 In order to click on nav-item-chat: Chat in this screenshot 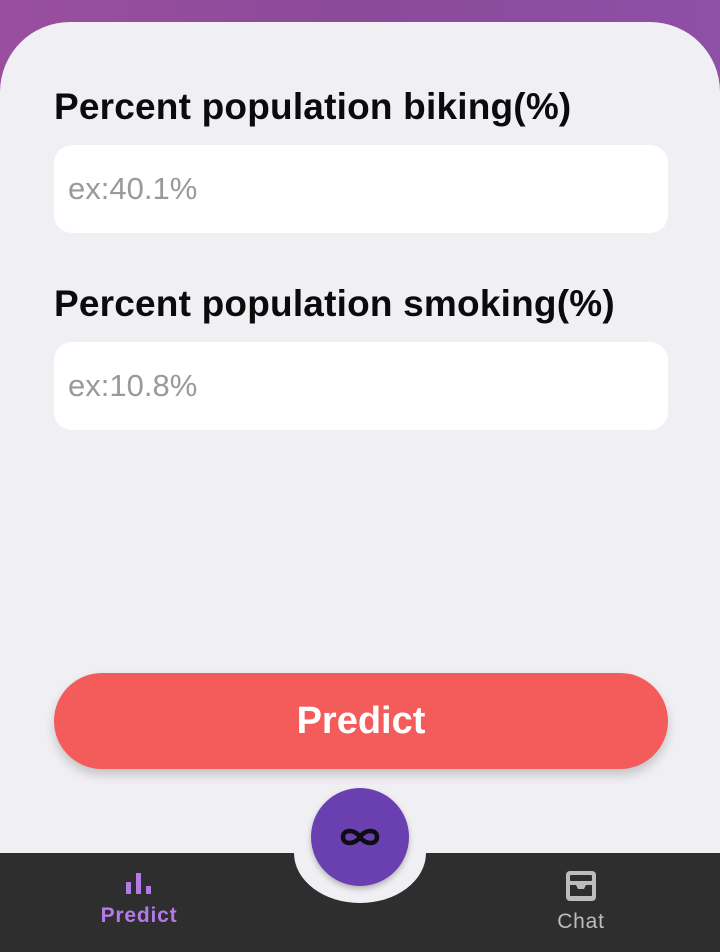, I will do `click(581, 908)`.